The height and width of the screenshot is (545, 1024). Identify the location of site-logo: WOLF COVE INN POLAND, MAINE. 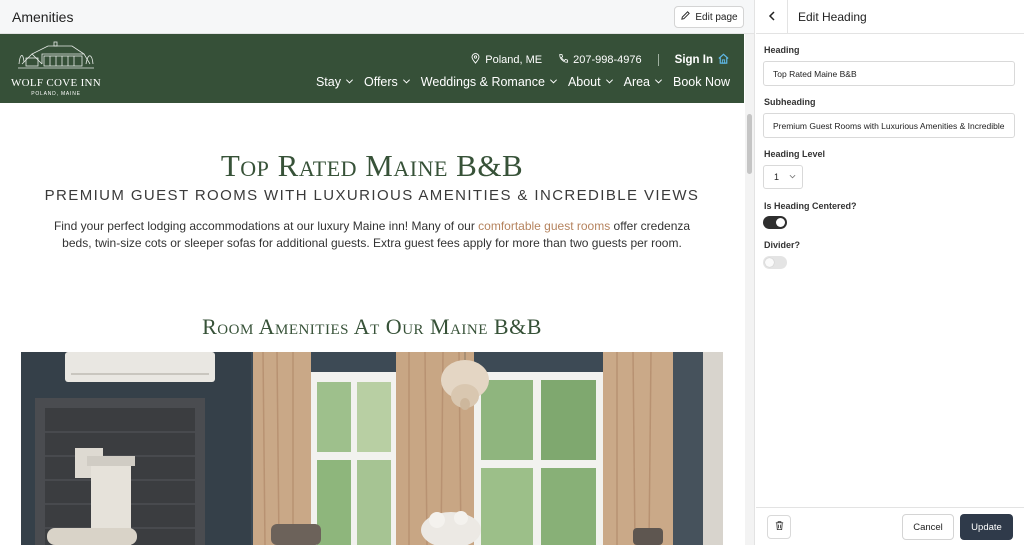
(56, 69).